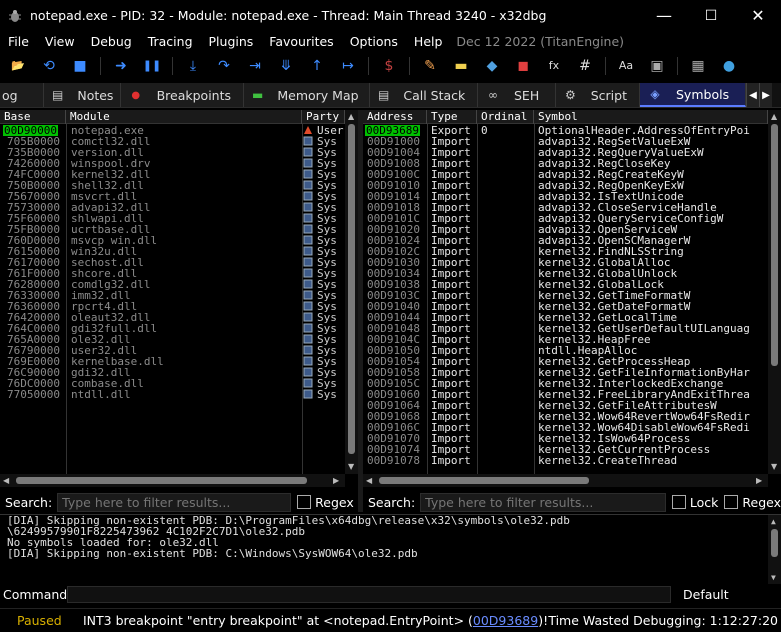  I want to click on symbol-row: 00D91010 Import advapi32.RegOpenKeyExW, so click(565, 185).